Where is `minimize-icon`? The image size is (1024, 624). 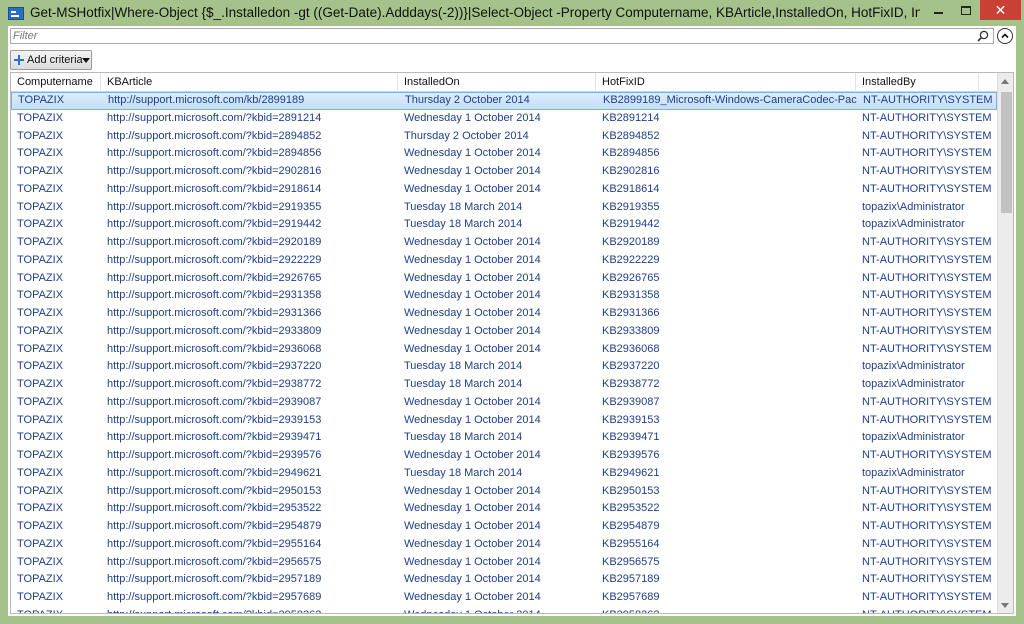
minimize-icon is located at coordinates (938, 12).